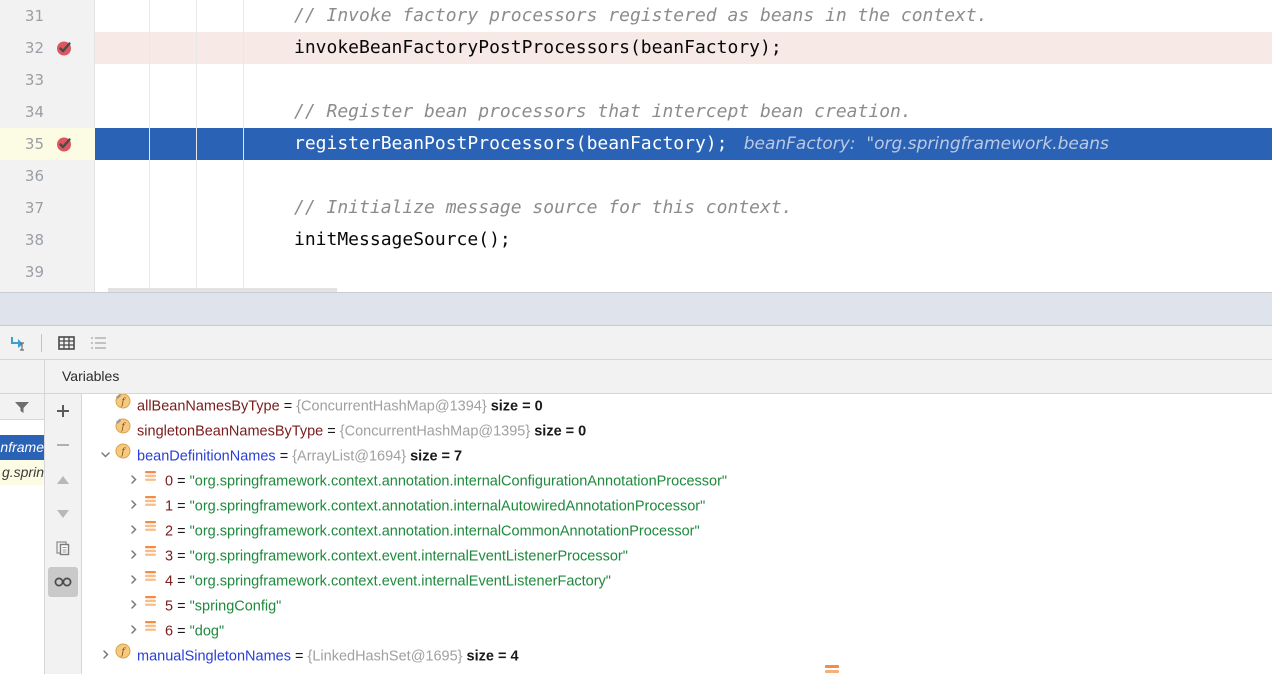 The width and height of the screenshot is (1272, 674). I want to click on line-number: 36, so click(34, 176).